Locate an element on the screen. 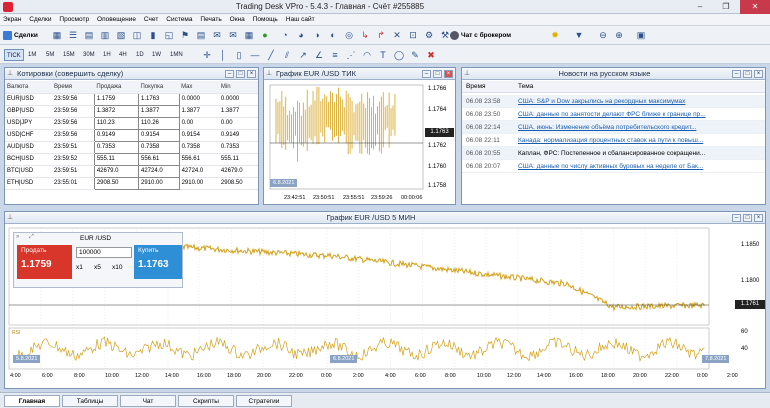  timeframe-1d: 1D is located at coordinates (140, 55).